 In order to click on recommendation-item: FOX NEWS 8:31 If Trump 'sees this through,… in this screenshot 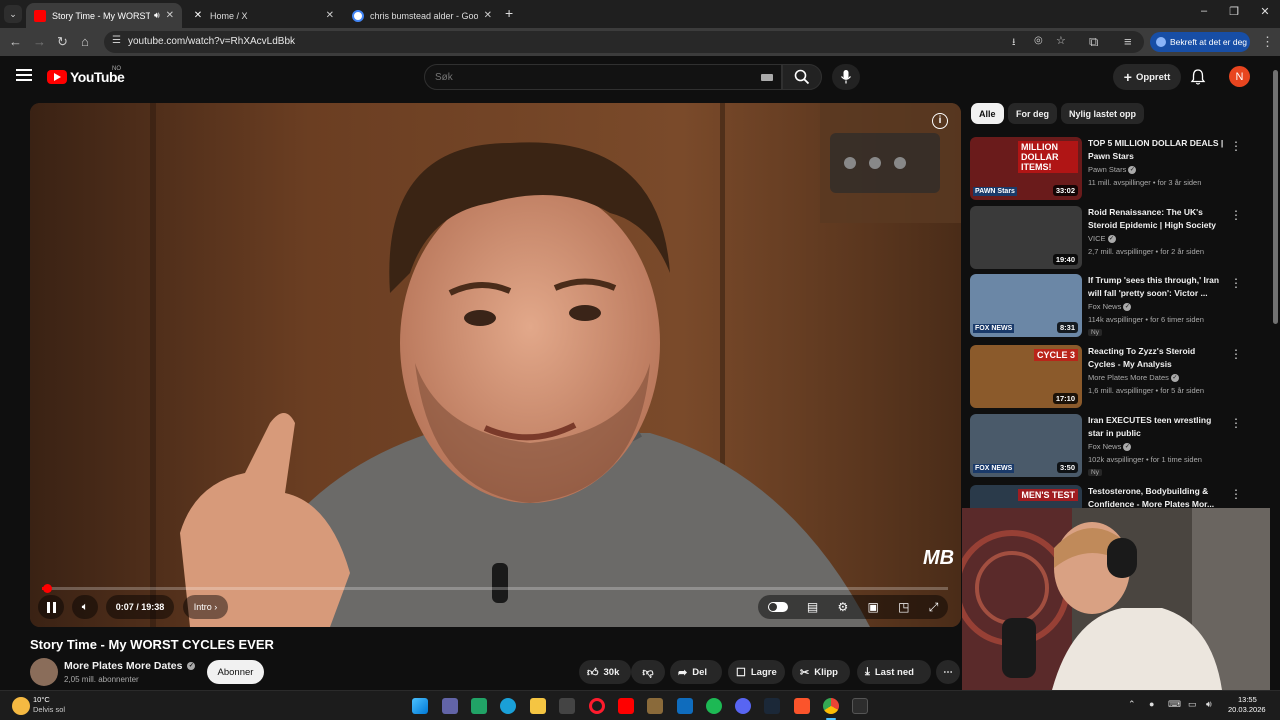, I will do `click(1120, 306)`.